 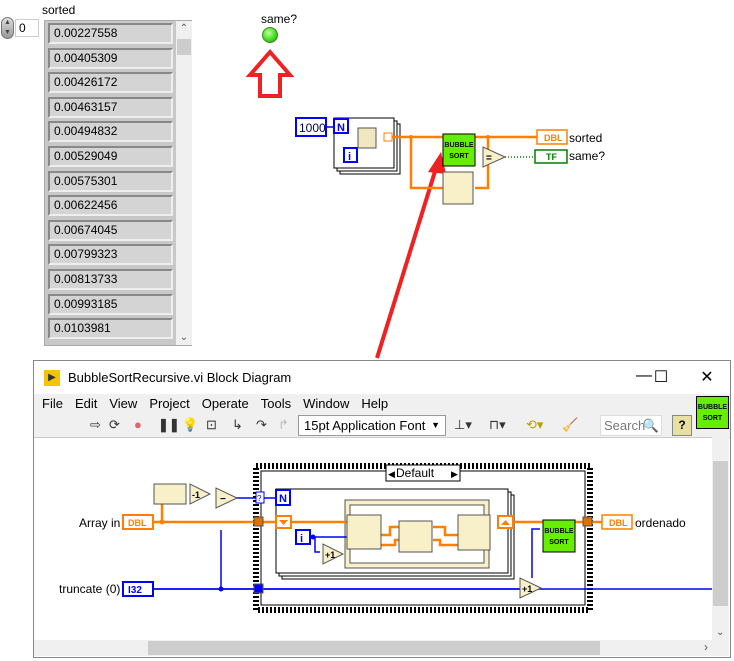 What do you see at coordinates (551, 157) in the screenshot?
I see `svg-text: TF` at bounding box center [551, 157].